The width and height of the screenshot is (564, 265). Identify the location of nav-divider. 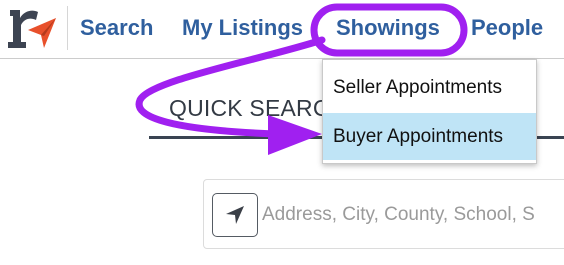
(67, 28).